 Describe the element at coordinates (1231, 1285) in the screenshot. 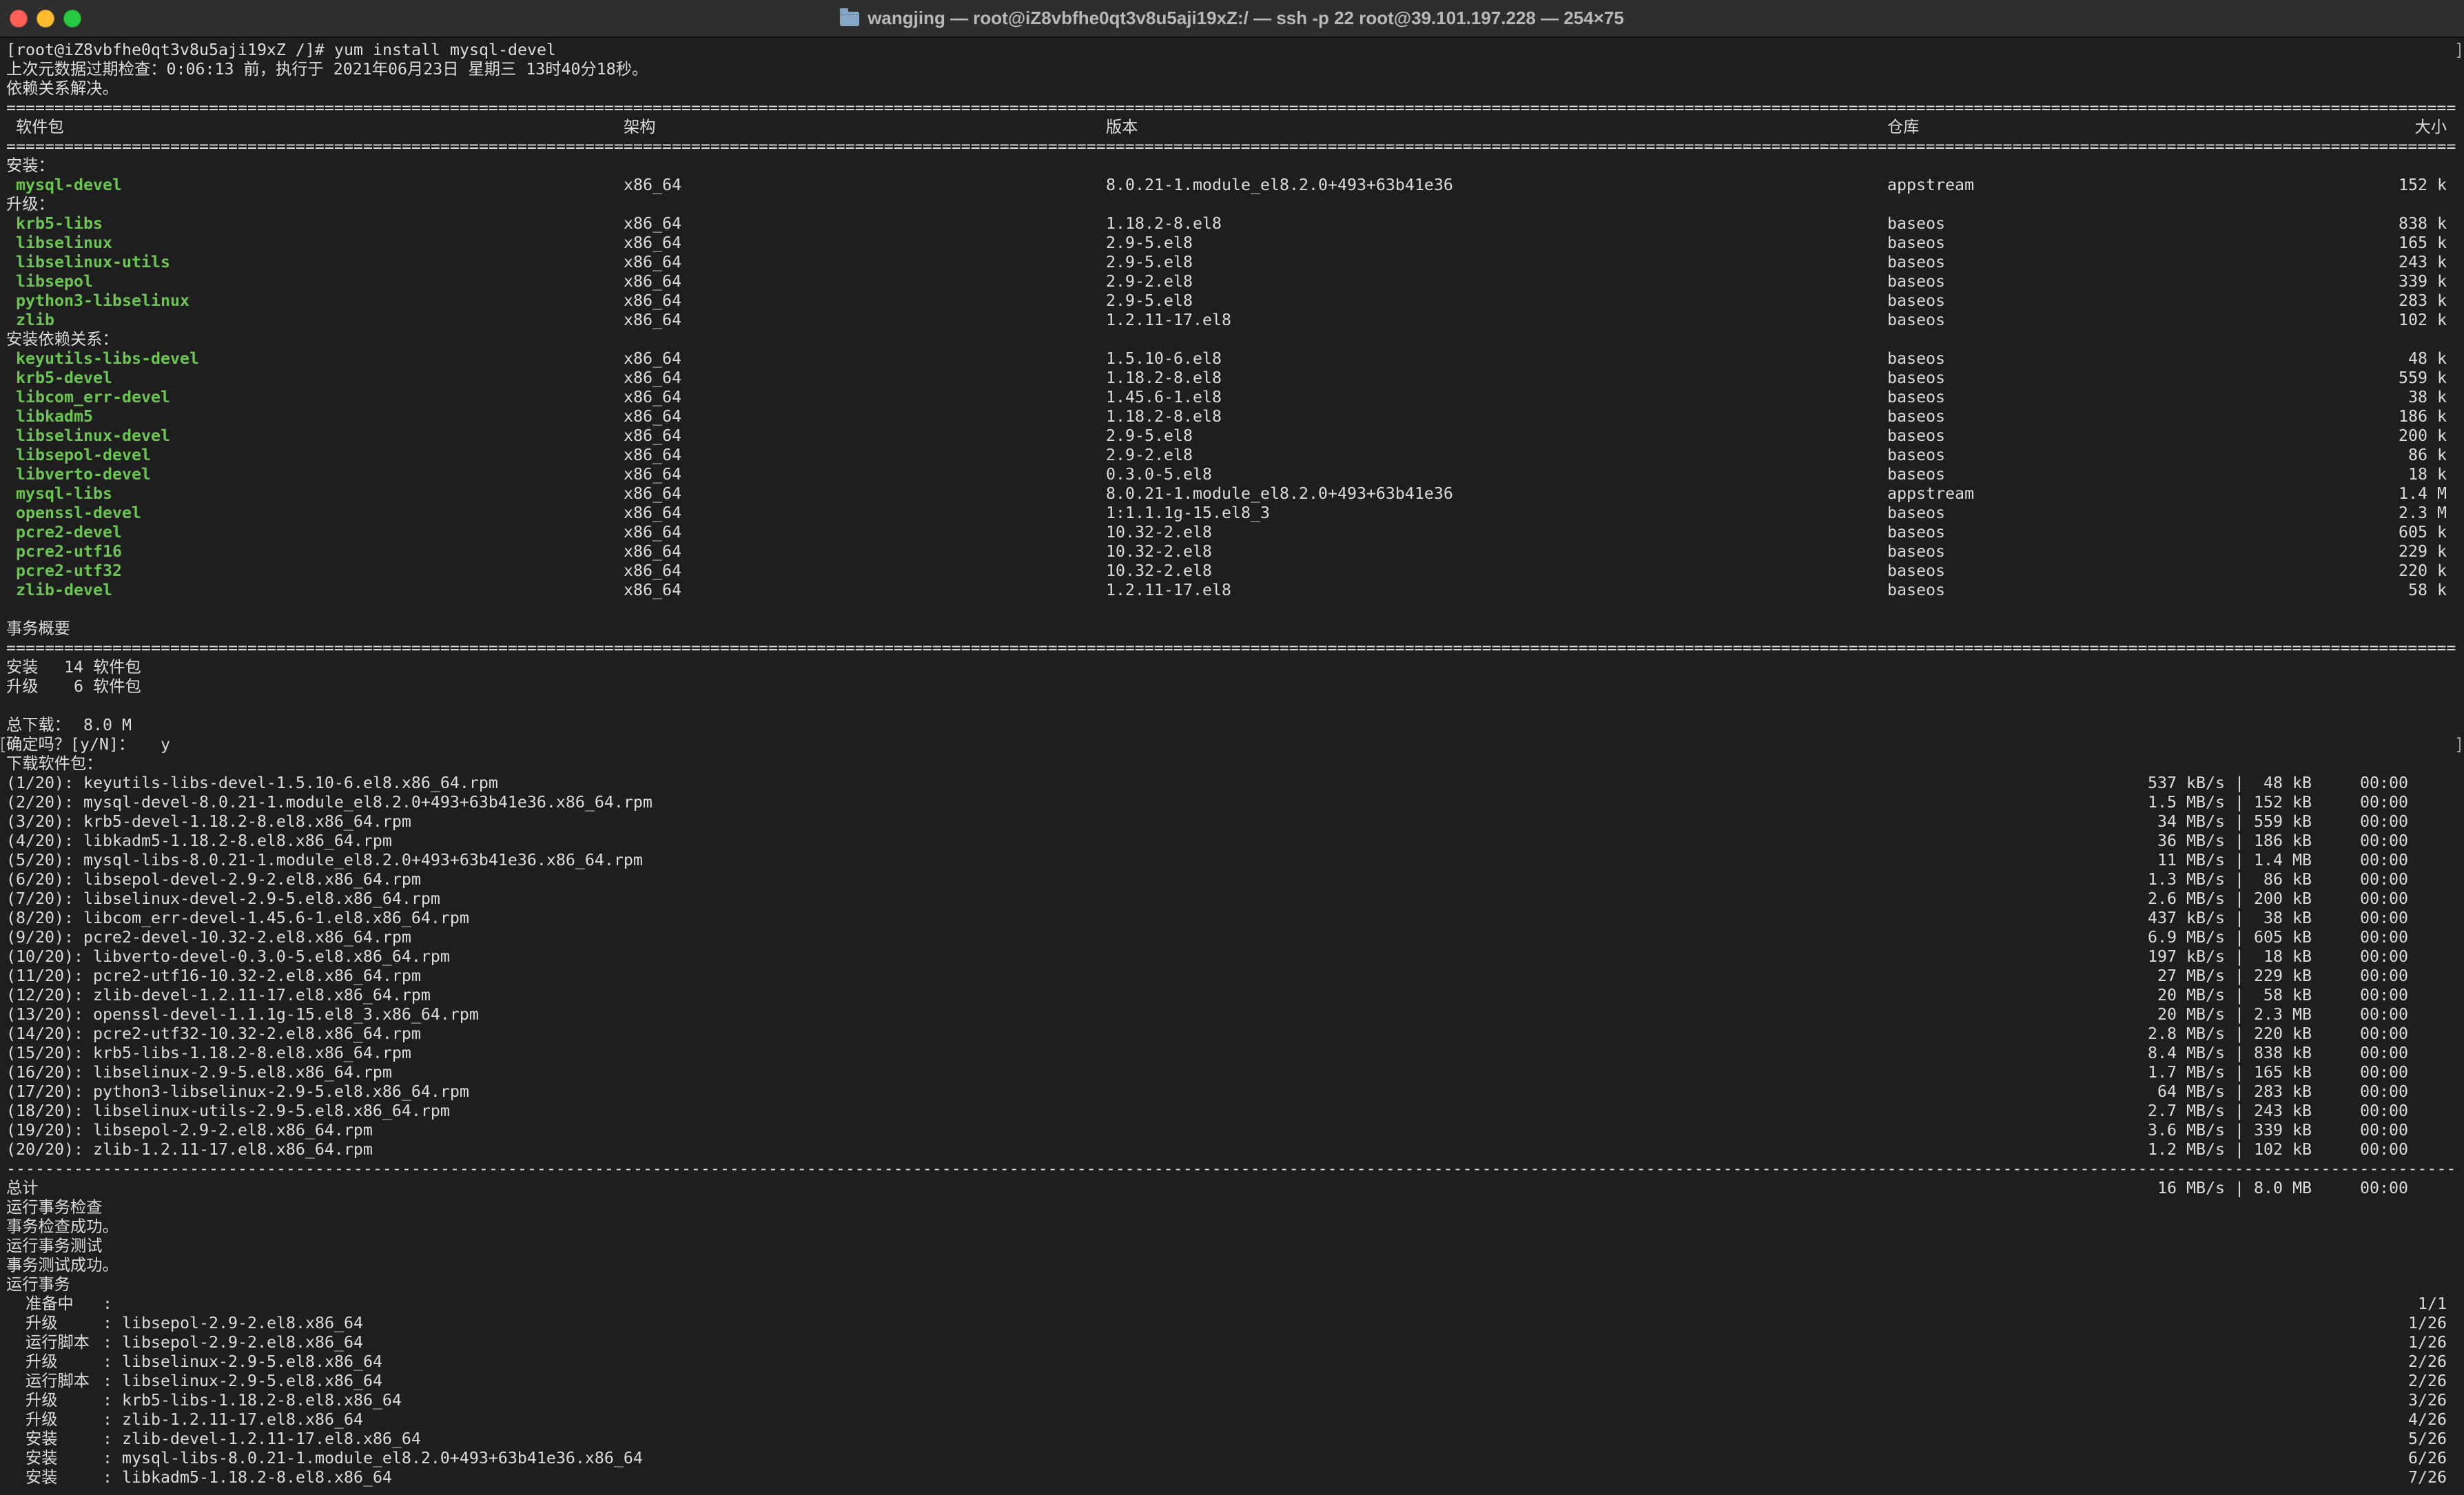

I see `transaction-running-line: 运行事务` at that location.